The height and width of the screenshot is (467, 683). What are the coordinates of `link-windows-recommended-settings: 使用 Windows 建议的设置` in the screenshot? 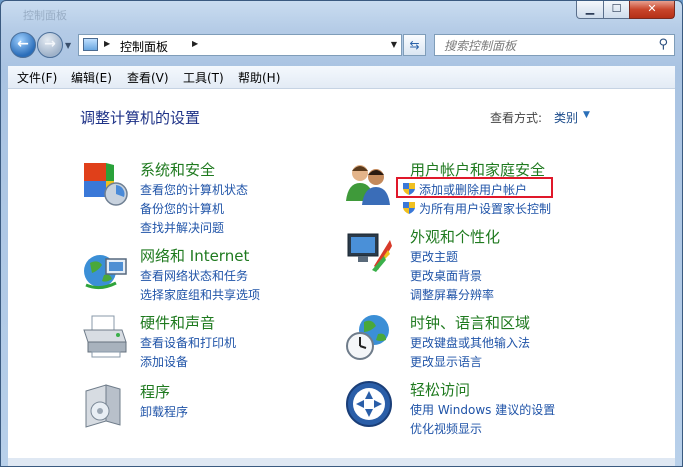 It's located at (482, 409).